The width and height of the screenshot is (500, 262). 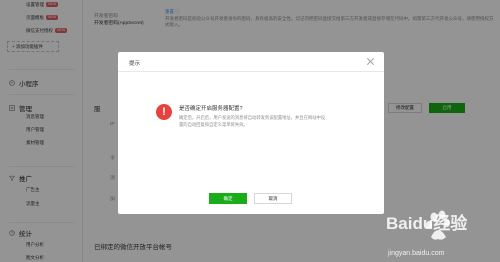 What do you see at coordinates (228, 198) in the screenshot?
I see `confirm-button: 确定` at bounding box center [228, 198].